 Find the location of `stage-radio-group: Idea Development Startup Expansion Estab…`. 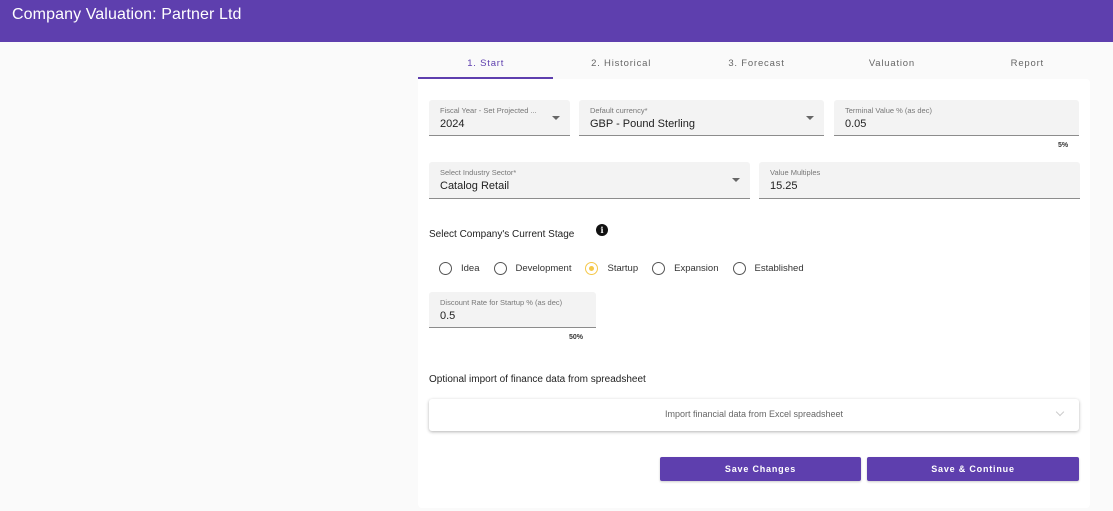

stage-radio-group: Idea Development Startup Expansion Estab… is located at coordinates (628, 268).